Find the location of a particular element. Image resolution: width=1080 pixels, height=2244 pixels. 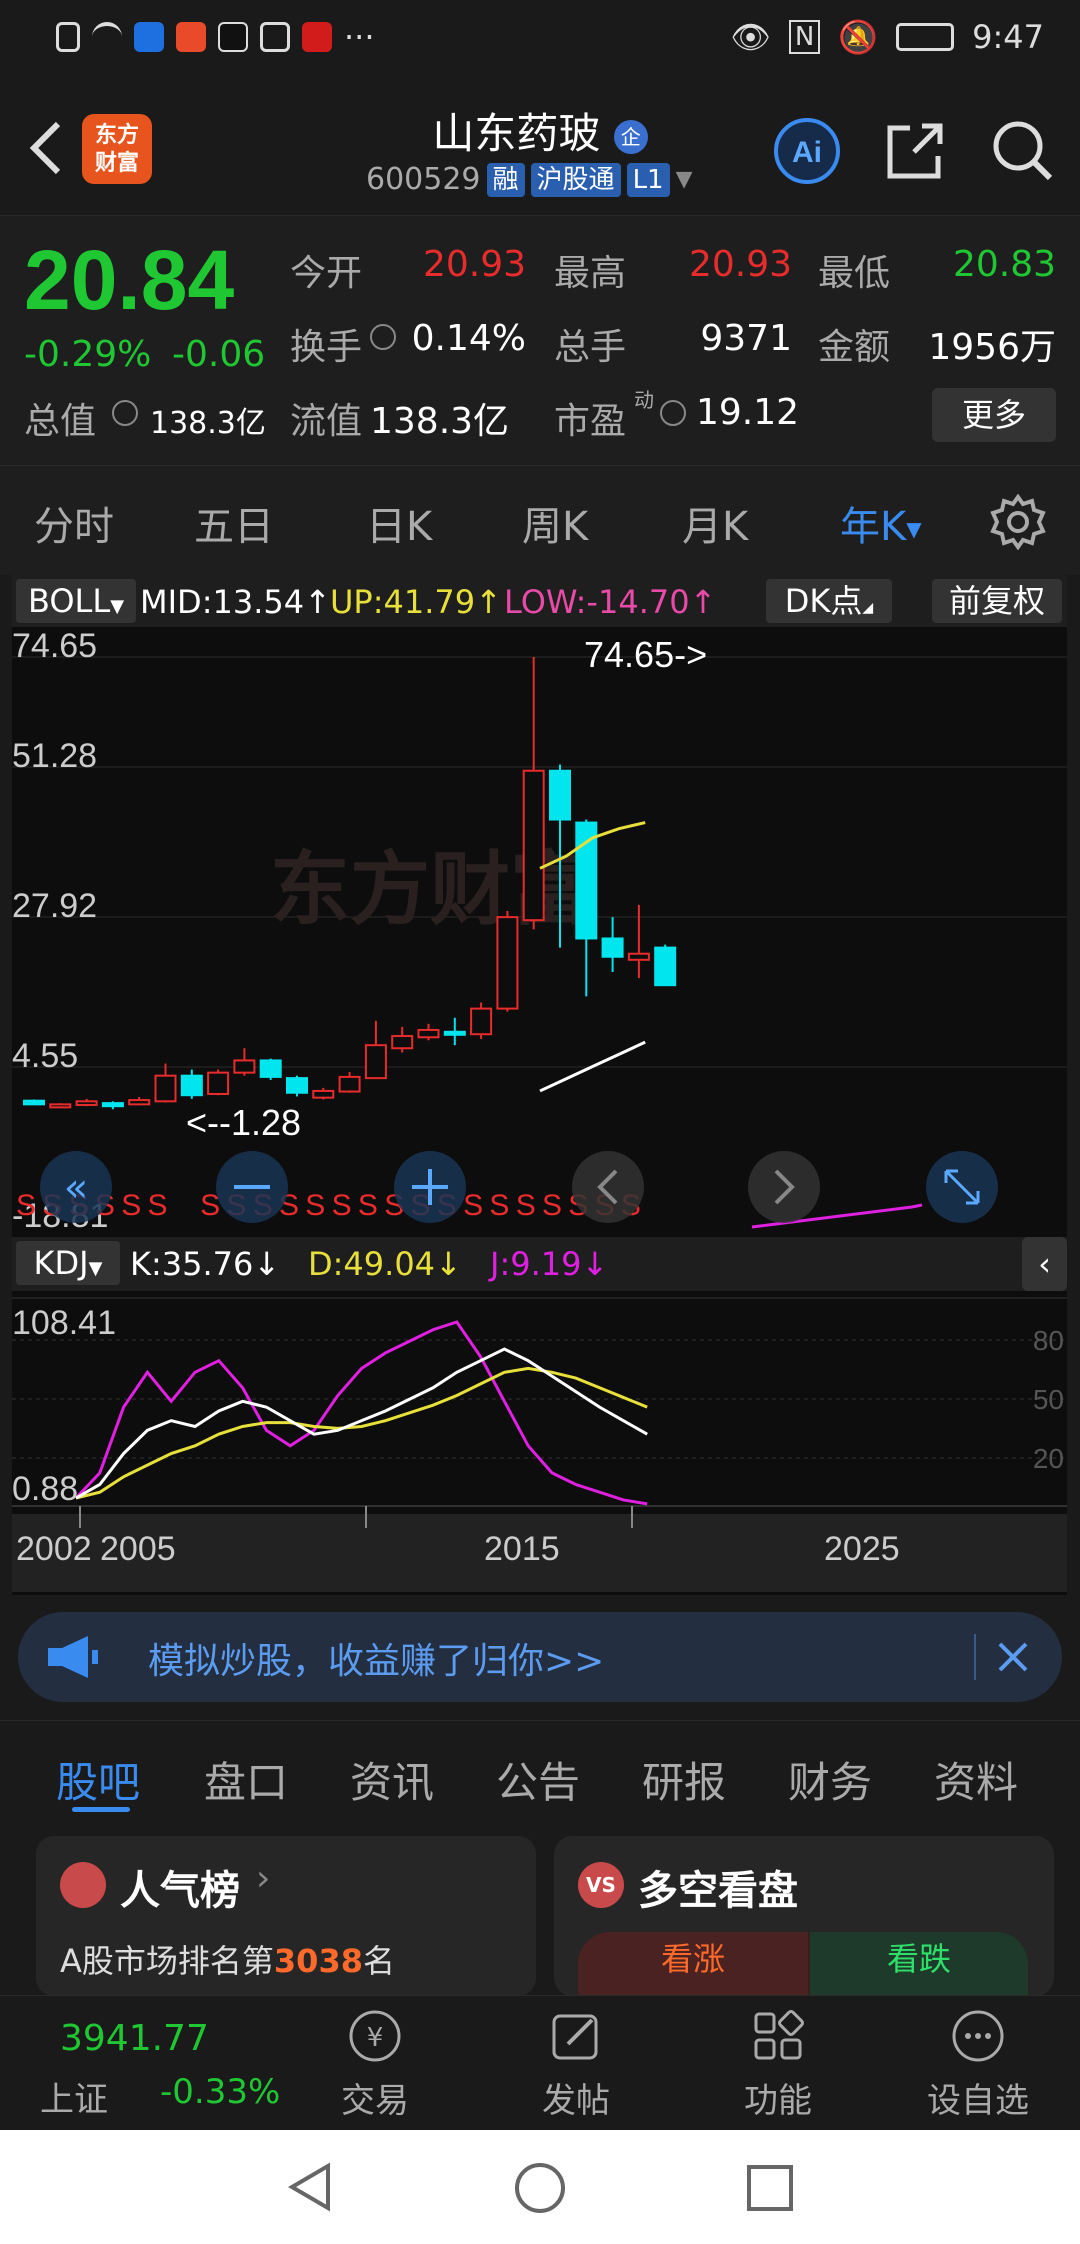

rank-number: 3038 is located at coordinates (318, 1961).